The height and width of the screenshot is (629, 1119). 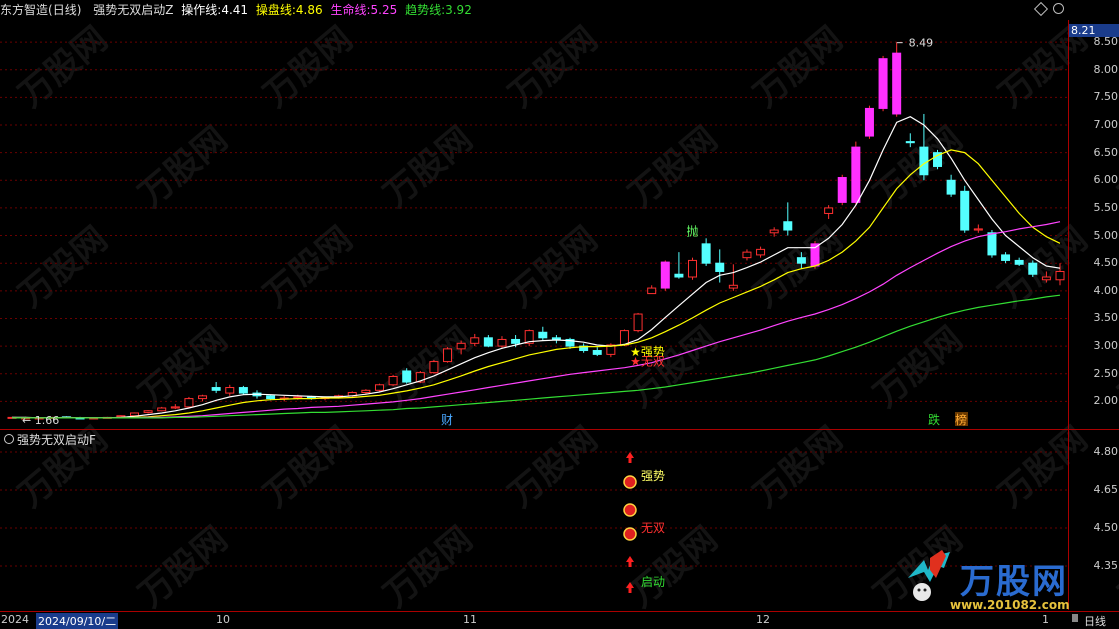 What do you see at coordinates (65, 10) in the screenshot?
I see `period-label: (日线)` at bounding box center [65, 10].